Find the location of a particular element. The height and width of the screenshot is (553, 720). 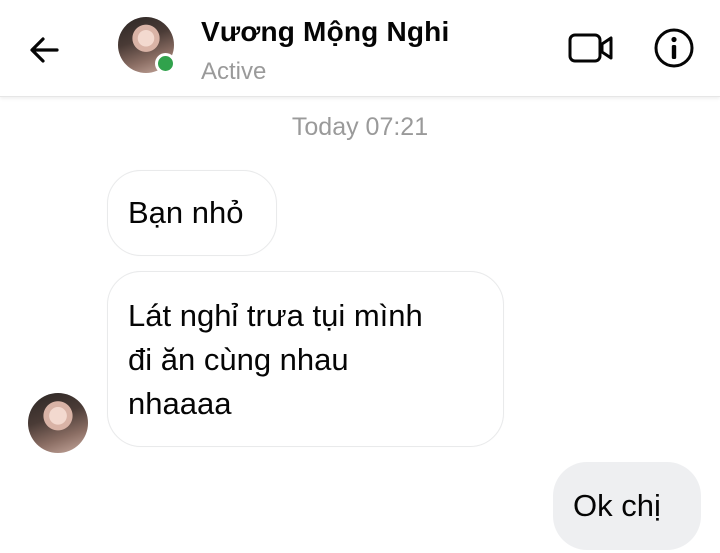

incoming-message: Bạn nhỏ is located at coordinates (192, 213).